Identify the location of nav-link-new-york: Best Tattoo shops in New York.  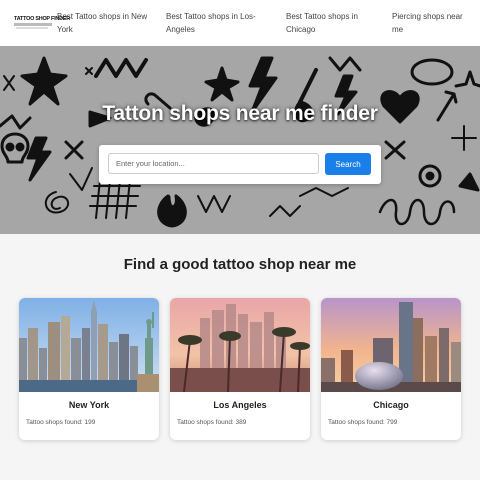
(107, 23).